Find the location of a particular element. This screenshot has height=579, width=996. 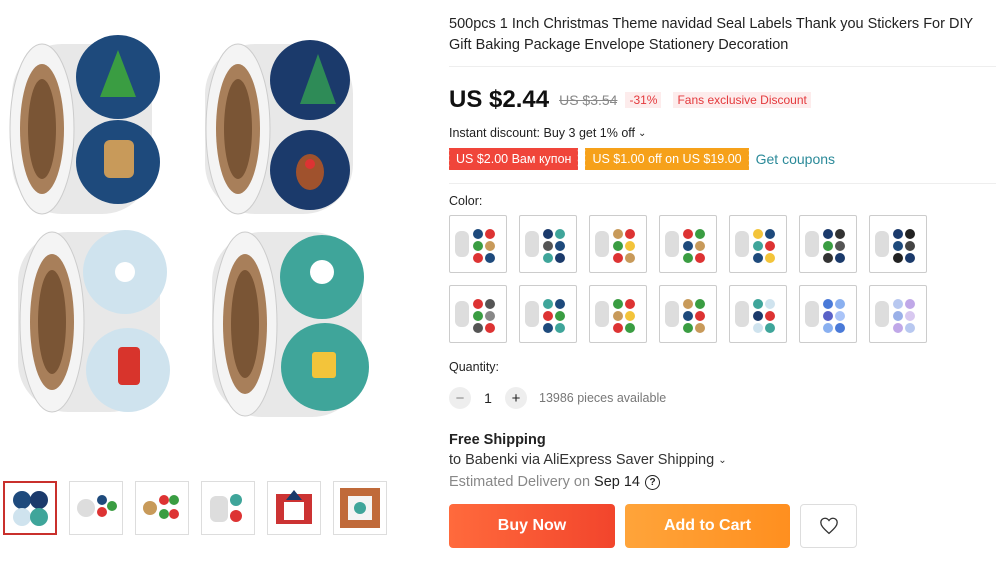

fans-discount-badge: Fans exclusive Discount is located at coordinates (742, 100).